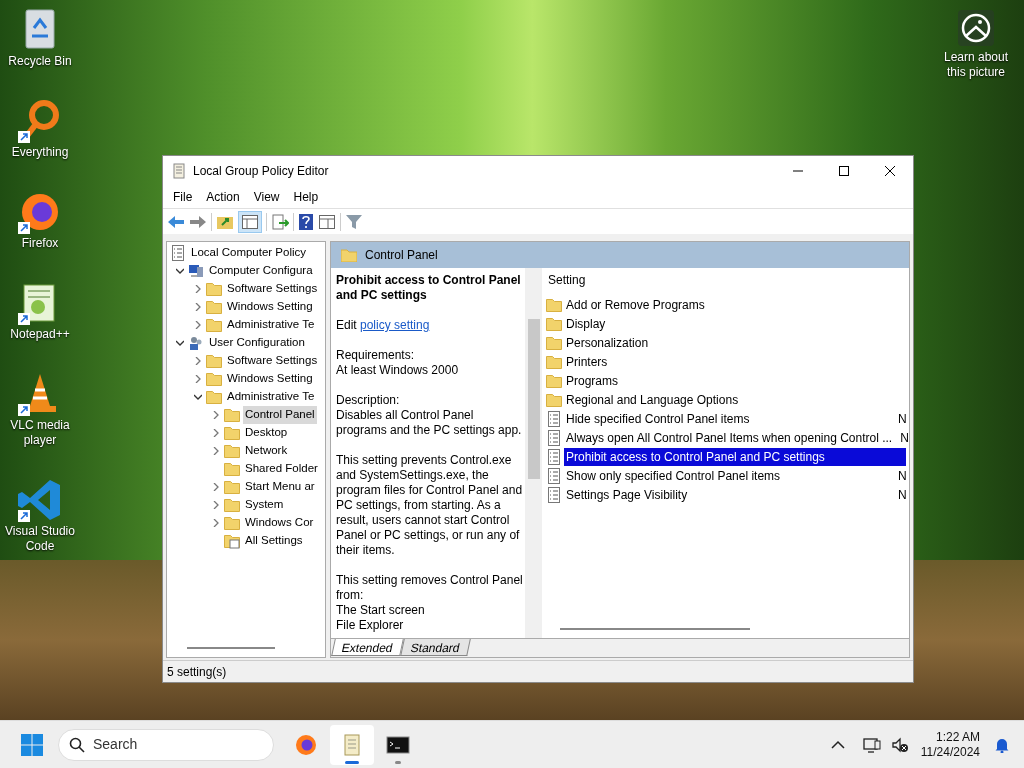 The height and width of the screenshot is (768, 1024). What do you see at coordinates (261, 171) in the screenshot?
I see `window-title: Local Group Policy Editor` at bounding box center [261, 171].